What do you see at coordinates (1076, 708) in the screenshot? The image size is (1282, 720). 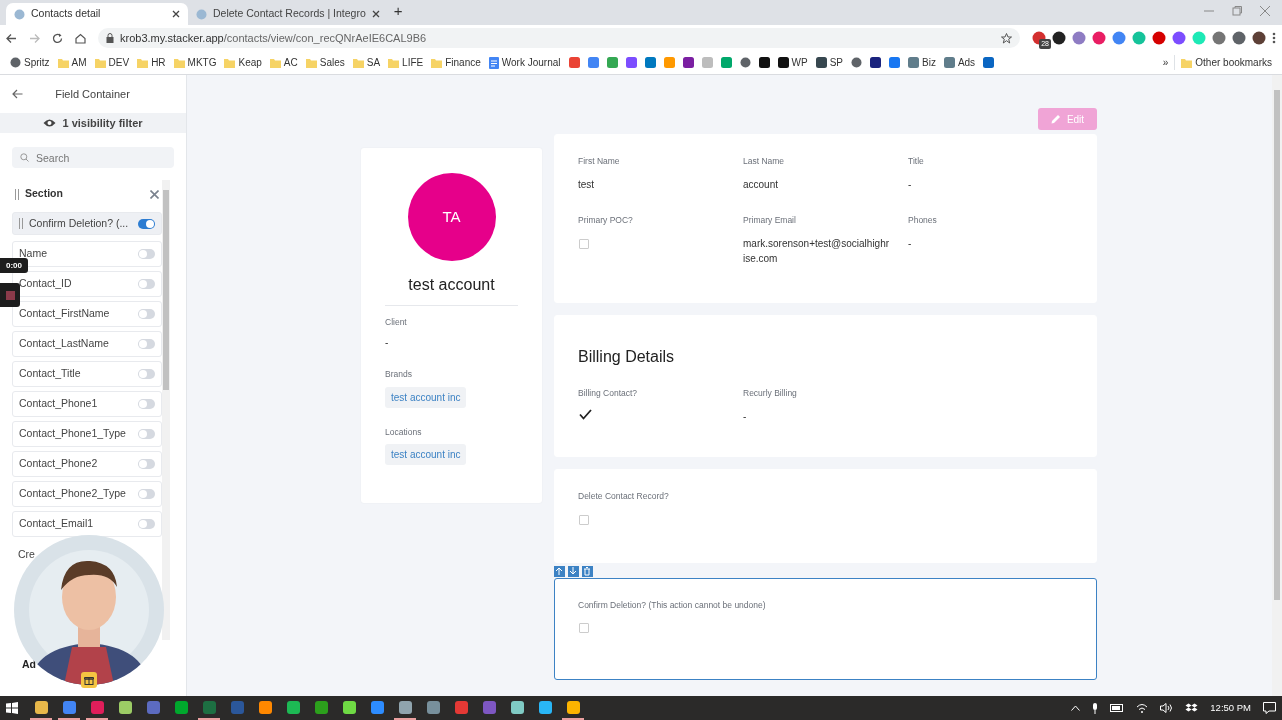 I see `chevron-up-icon` at bounding box center [1076, 708].